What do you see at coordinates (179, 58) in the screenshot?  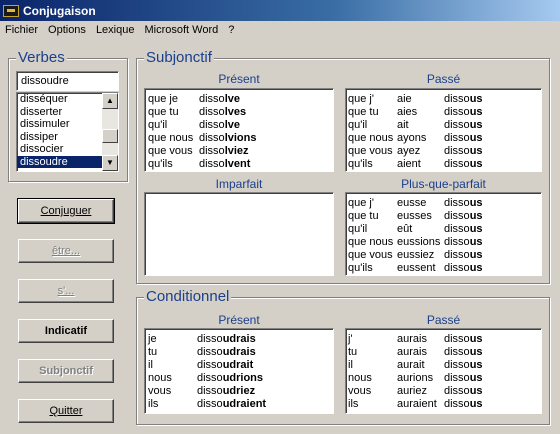 I see `subjonctif-title: Subjonctif` at bounding box center [179, 58].